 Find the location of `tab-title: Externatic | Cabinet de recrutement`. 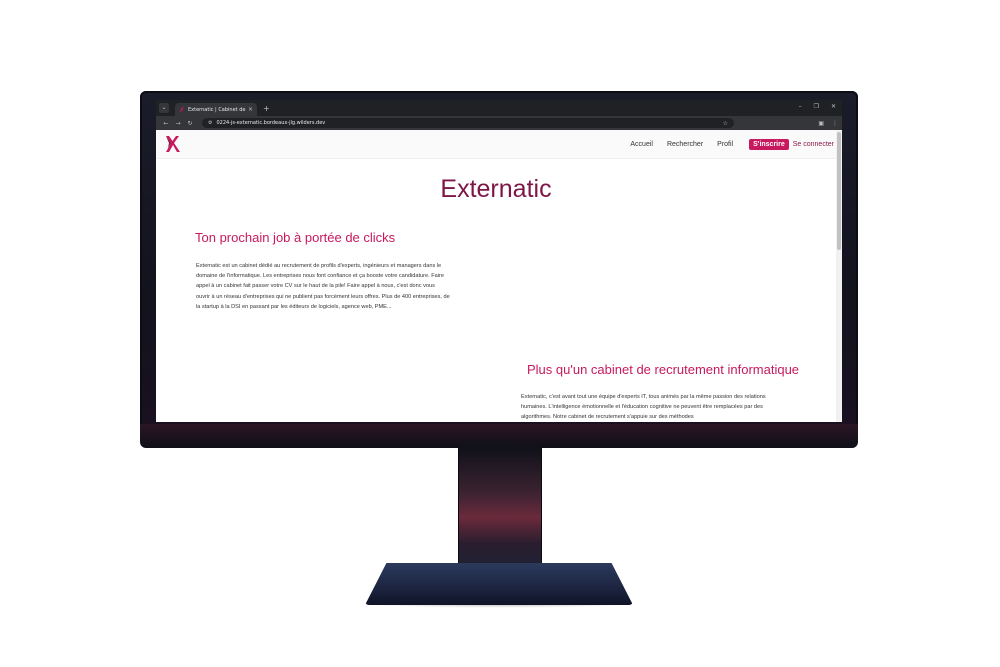

tab-title: Externatic | Cabinet de recrutement is located at coordinates (217, 109).